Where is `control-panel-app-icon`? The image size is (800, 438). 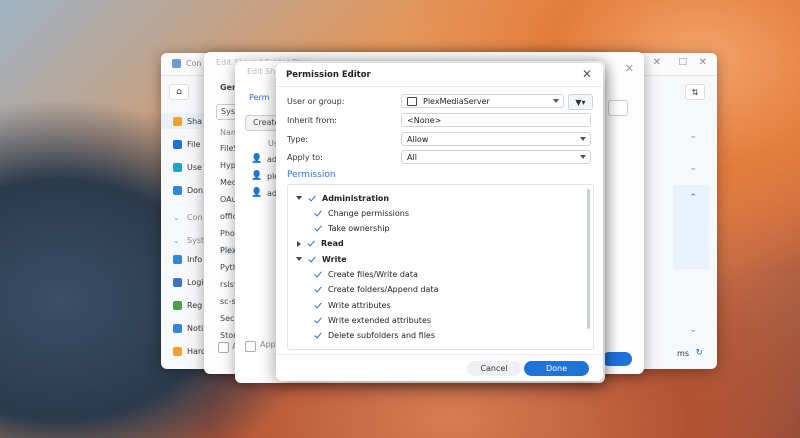 control-panel-app-icon is located at coordinates (176, 63).